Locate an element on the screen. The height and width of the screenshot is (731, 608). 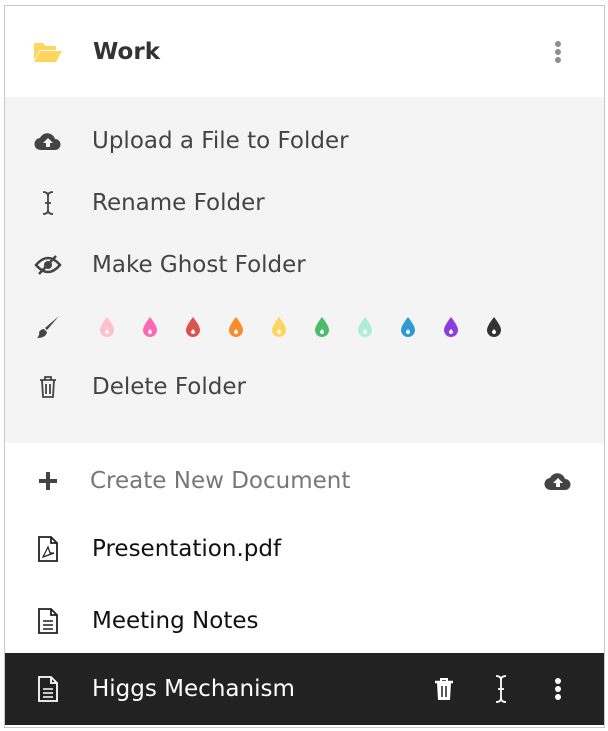
plus-icon is located at coordinates (48, 481).